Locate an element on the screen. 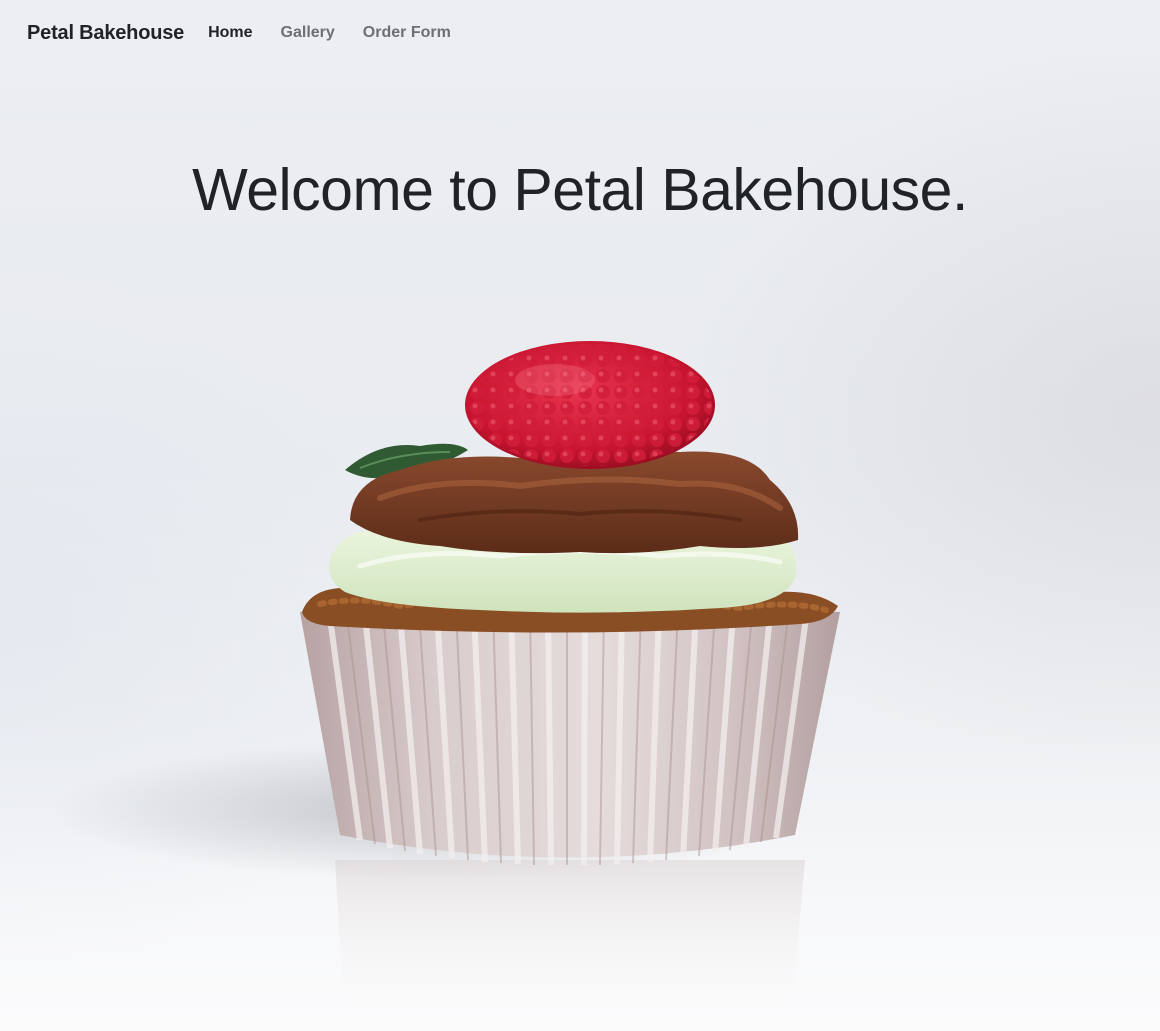 The height and width of the screenshot is (1031, 1160). nav-link-home: Home is located at coordinates (230, 33).